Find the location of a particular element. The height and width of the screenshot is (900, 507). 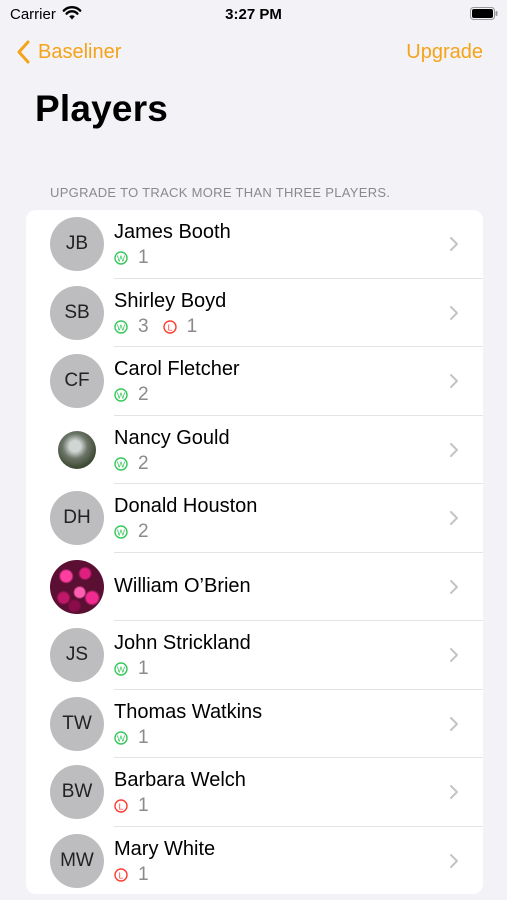

player-row: SB Shirley Boyd W 3 L 1 is located at coordinates (254, 313).